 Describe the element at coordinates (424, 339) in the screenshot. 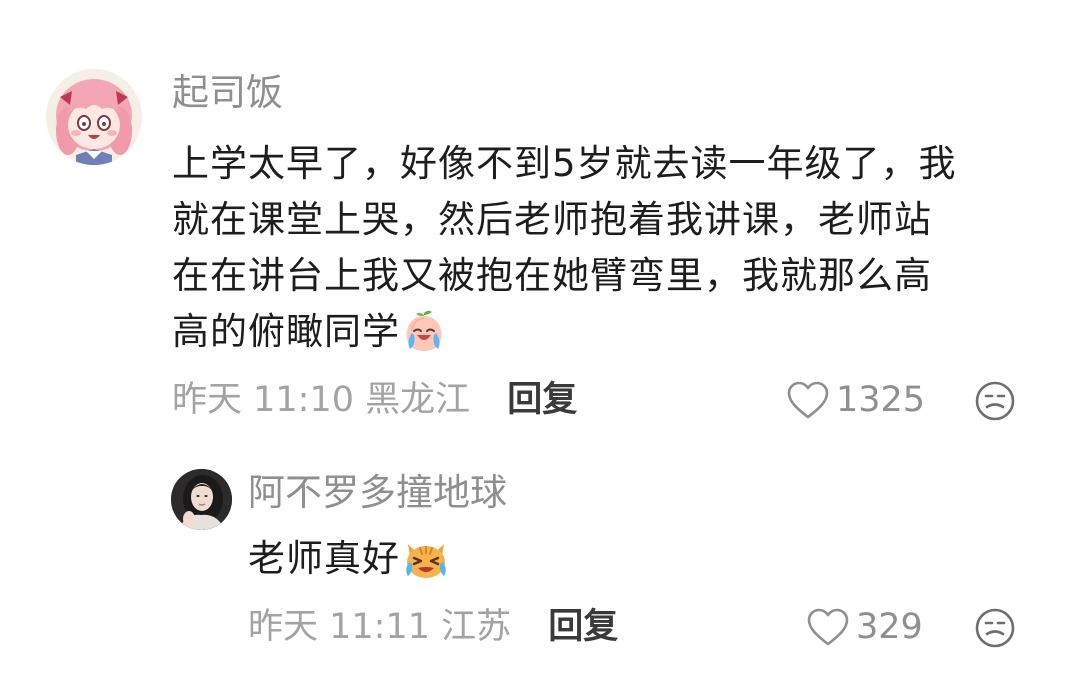

I see `crying-peach-emoji-icon` at that location.